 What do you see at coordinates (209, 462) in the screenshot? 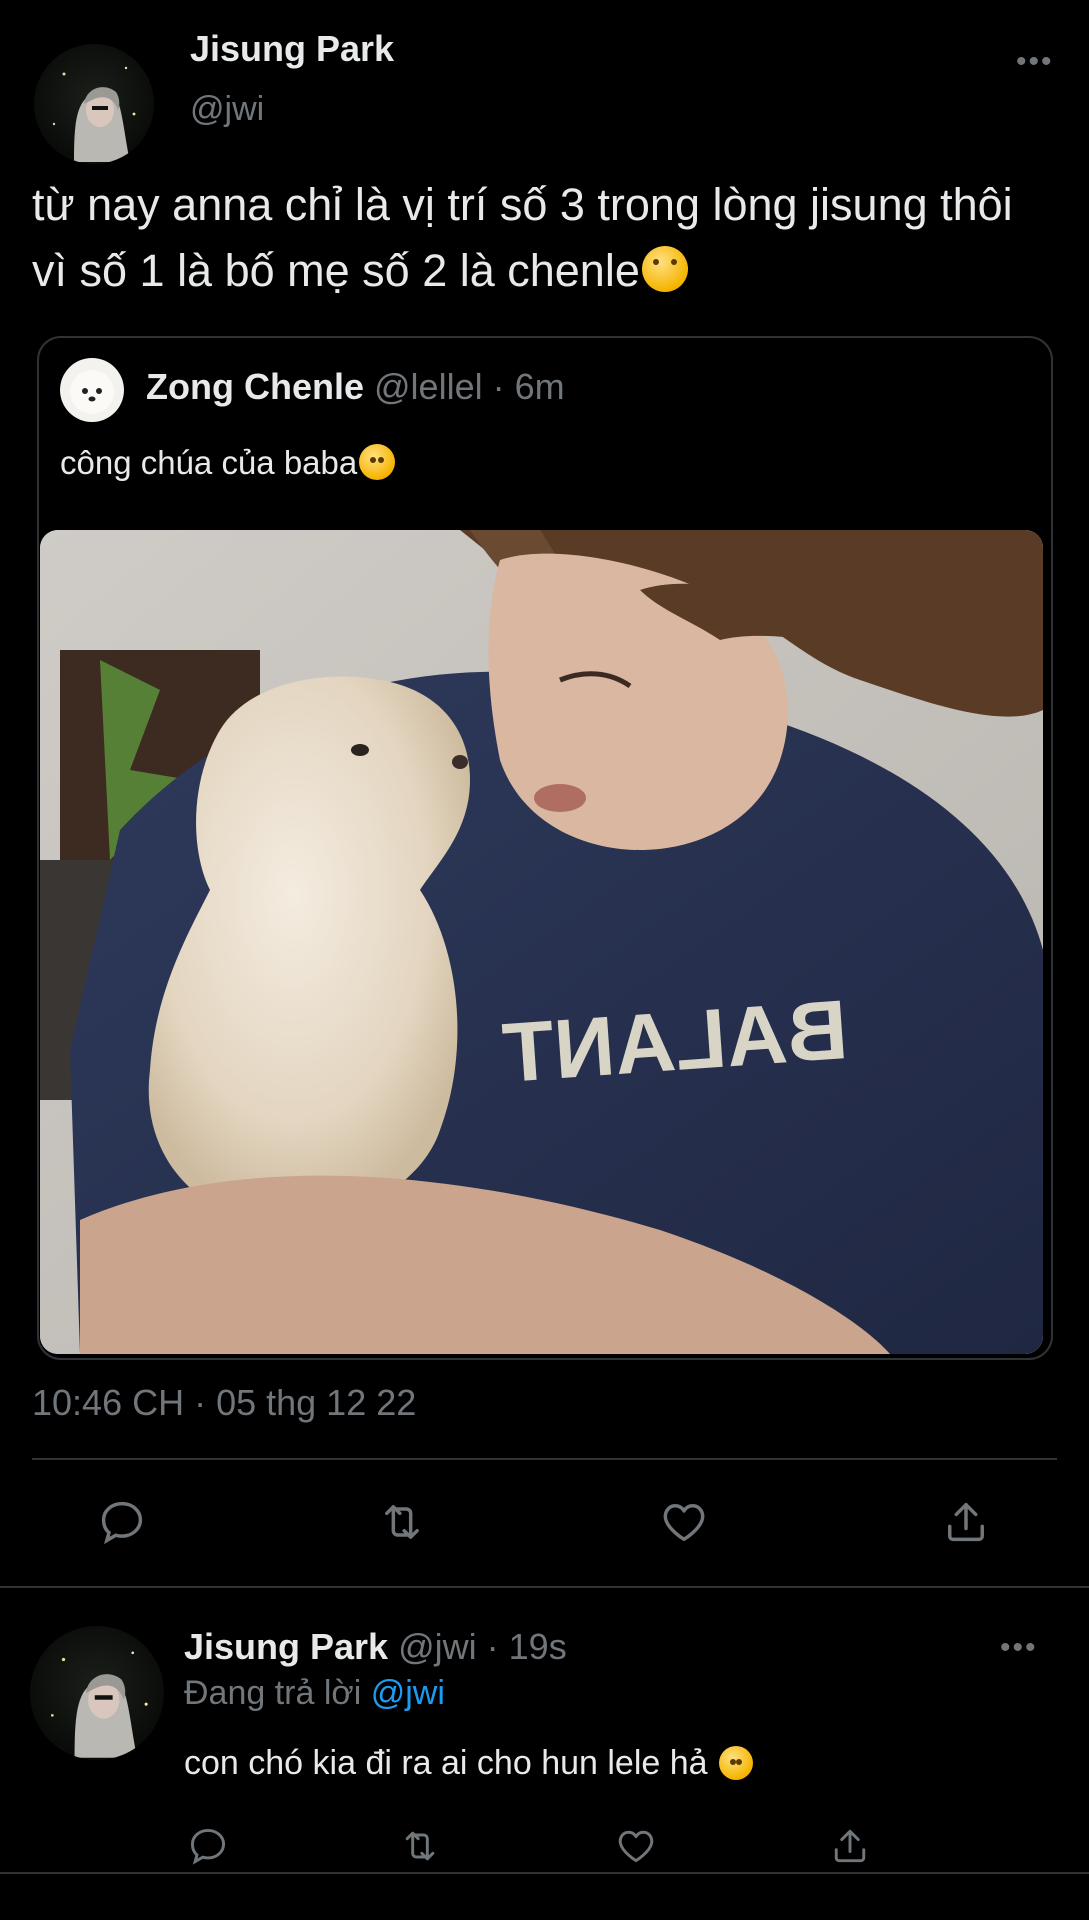
I see `quoted-tweet-text-content: công chúa của baba` at bounding box center [209, 462].